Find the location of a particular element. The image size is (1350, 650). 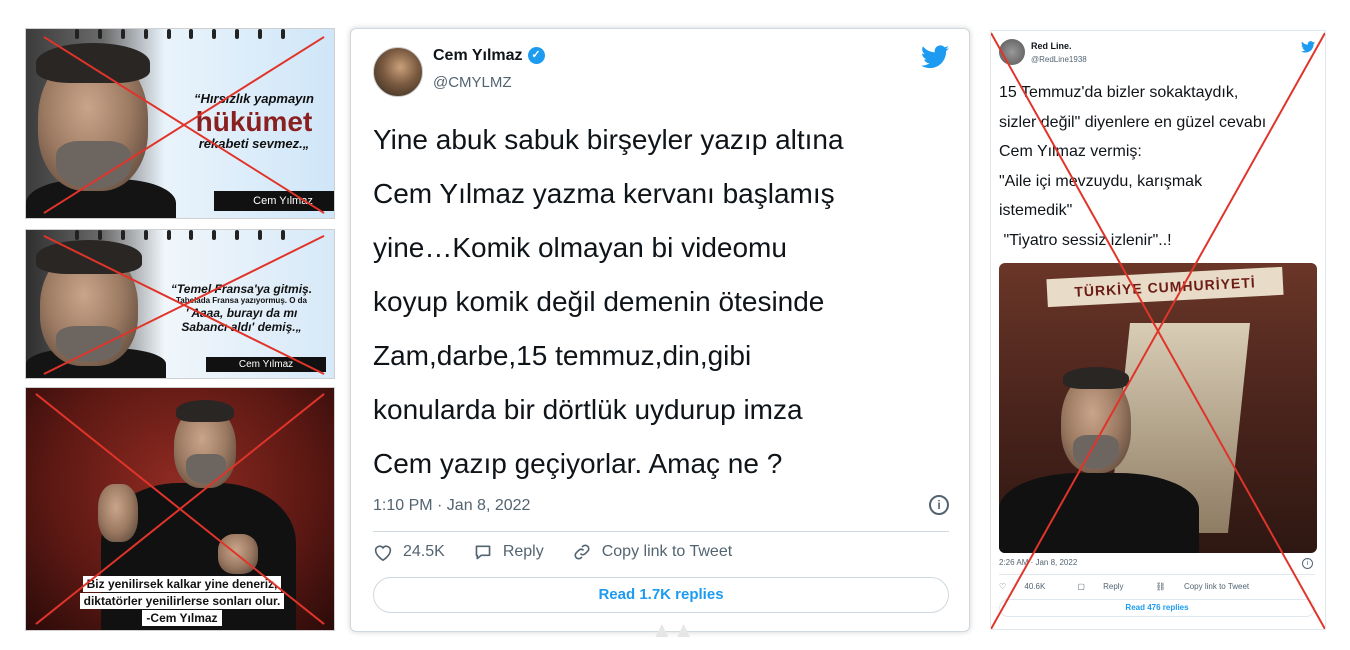

divider is located at coordinates (661, 531).